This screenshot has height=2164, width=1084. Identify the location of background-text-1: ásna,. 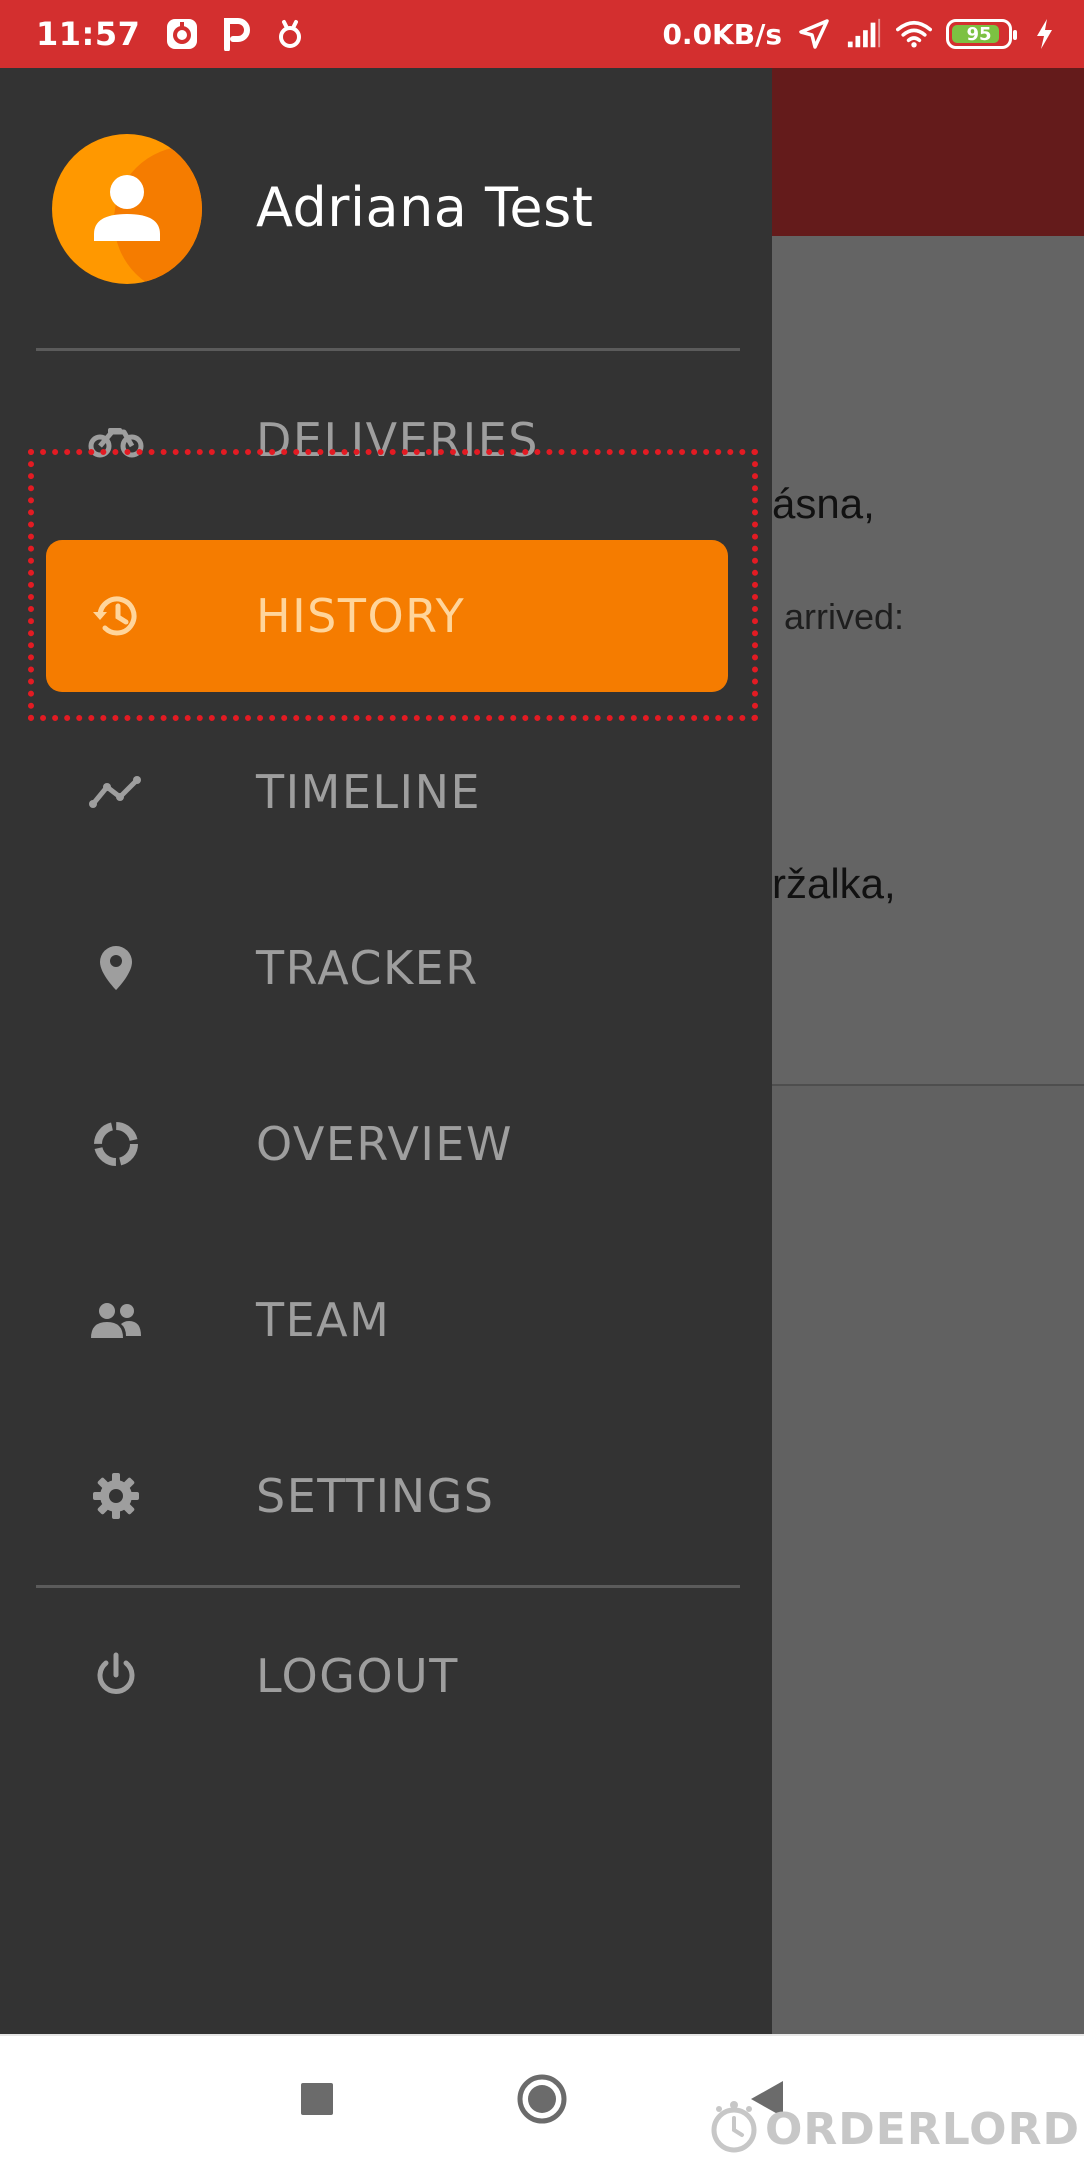
(823, 503).